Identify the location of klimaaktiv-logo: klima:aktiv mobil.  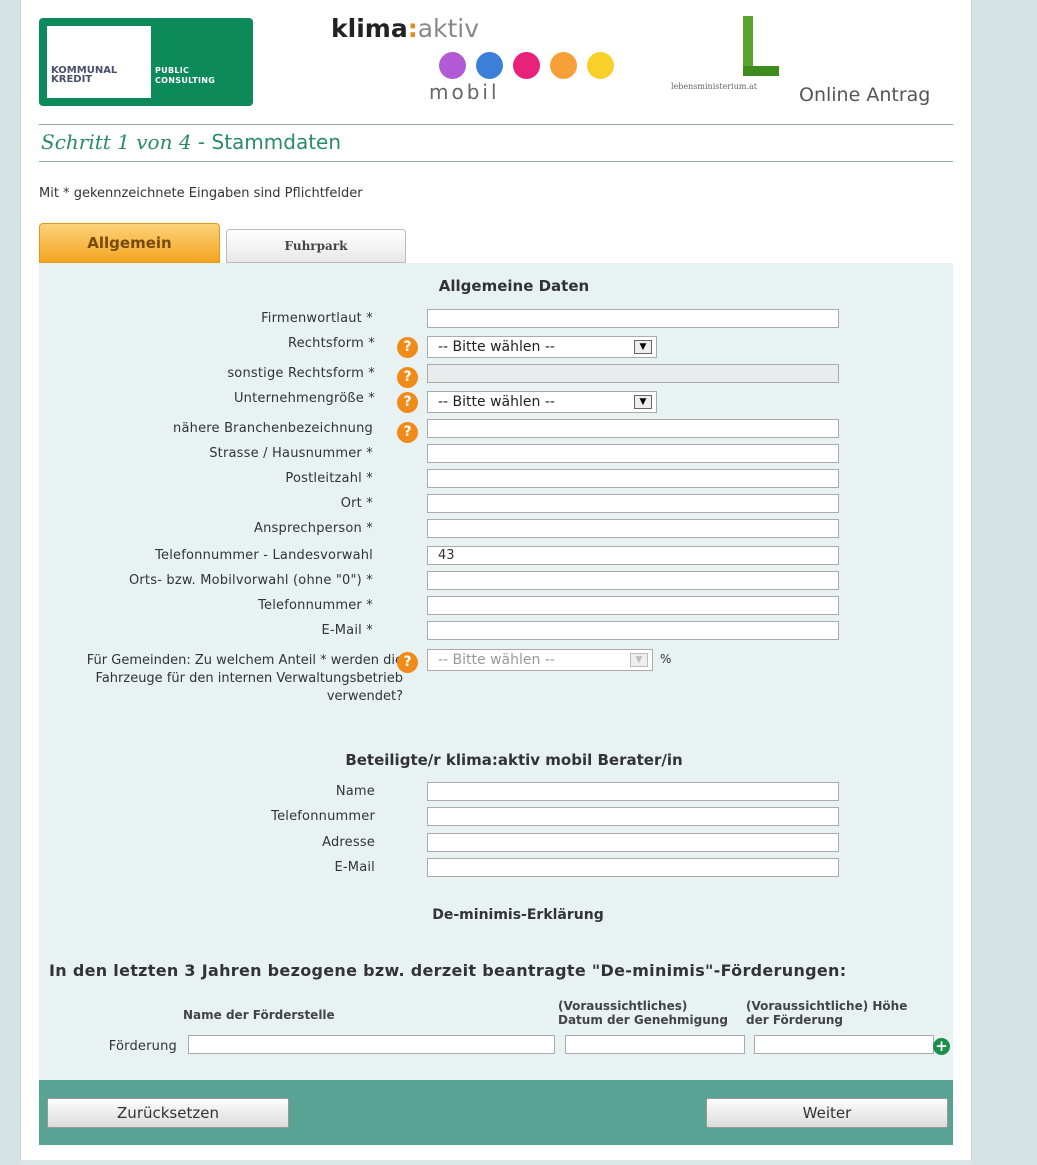
(476, 59).